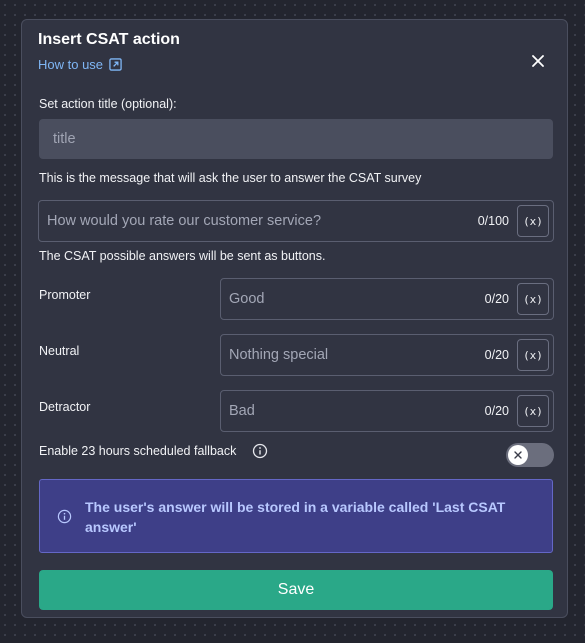 Image resolution: width=585 pixels, height=643 pixels. I want to click on how-to-use-label: How to use, so click(71, 64).